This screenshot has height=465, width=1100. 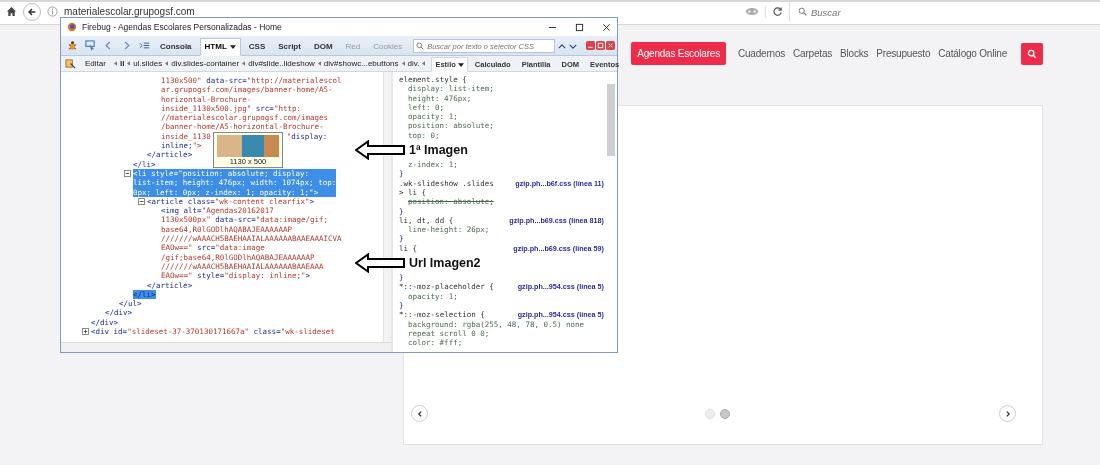 I want to click on nav-link: Carpetas, so click(x=813, y=53).